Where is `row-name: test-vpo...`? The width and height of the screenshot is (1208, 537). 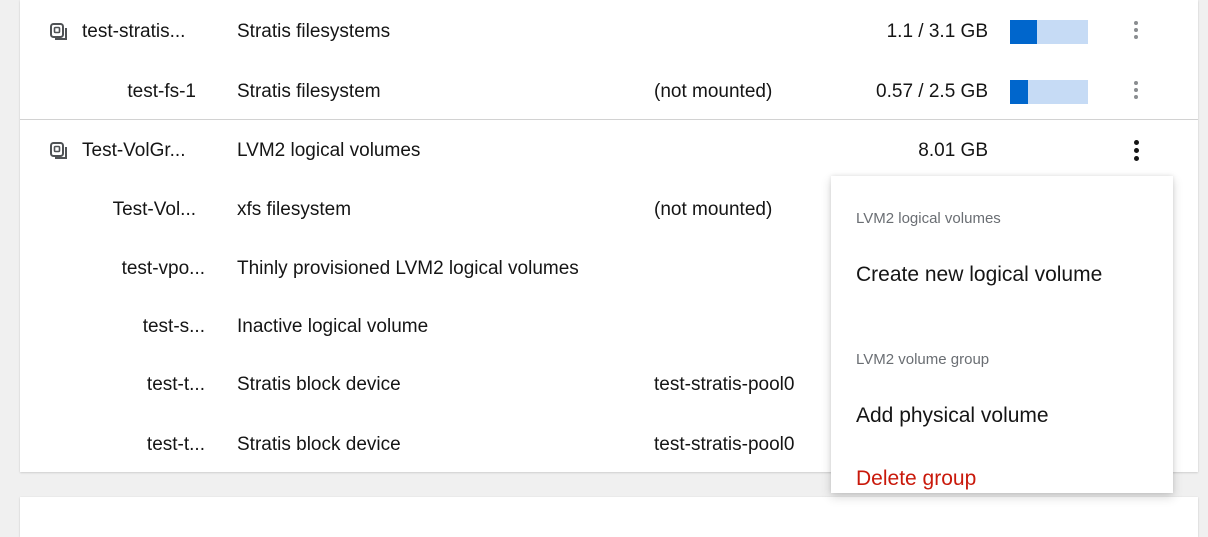
row-name: test-vpo... is located at coordinates (163, 268).